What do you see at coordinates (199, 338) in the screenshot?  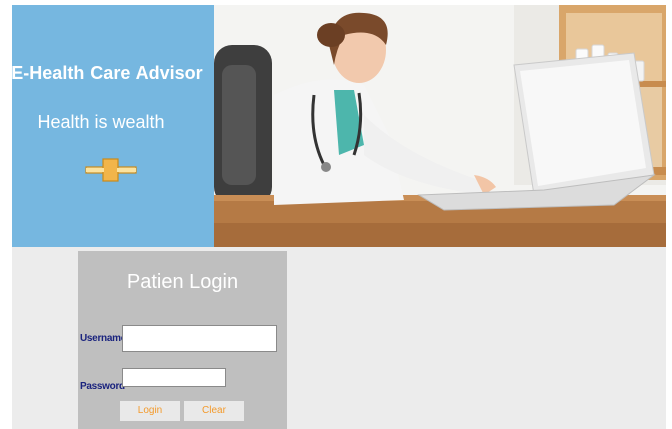 I see `username-input` at bounding box center [199, 338].